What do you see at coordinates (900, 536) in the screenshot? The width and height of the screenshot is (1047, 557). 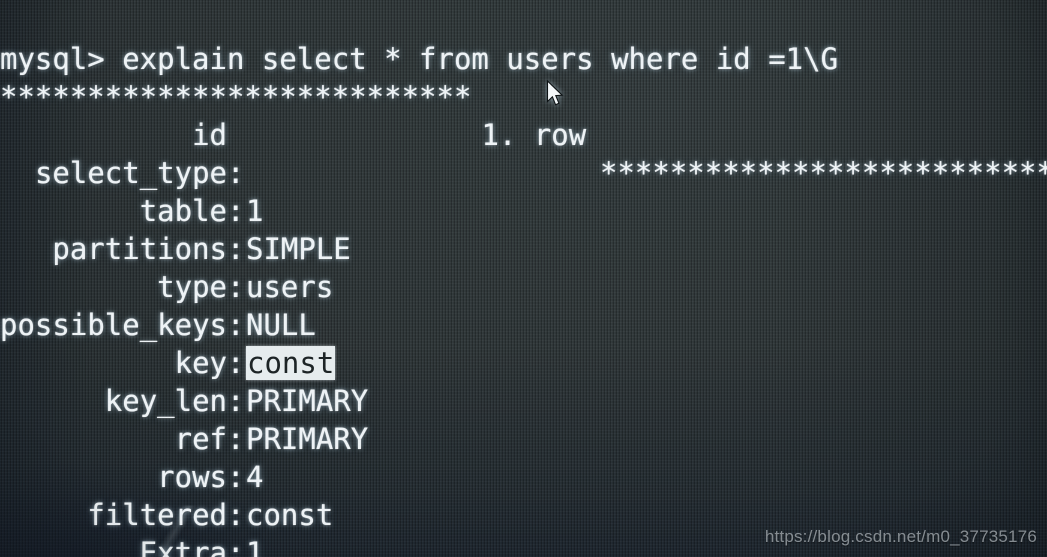 I see `blog-url-watermark: https://blog.csdn.net/m0_37735176` at bounding box center [900, 536].